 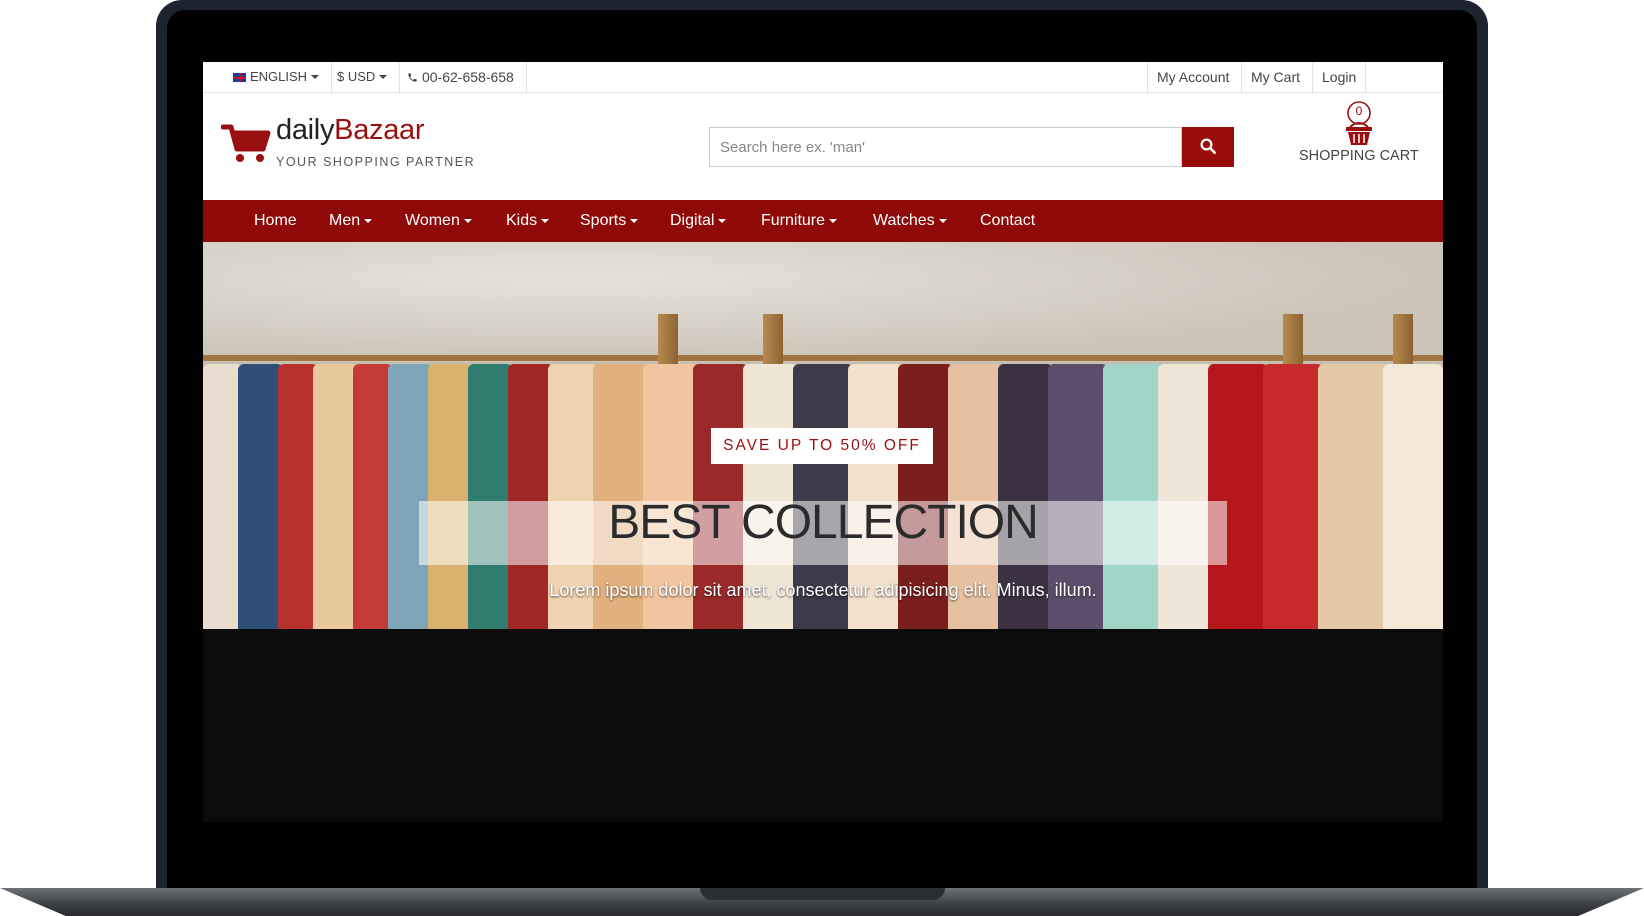 What do you see at coordinates (1192, 77) in the screenshot?
I see `my-account-link: My Account` at bounding box center [1192, 77].